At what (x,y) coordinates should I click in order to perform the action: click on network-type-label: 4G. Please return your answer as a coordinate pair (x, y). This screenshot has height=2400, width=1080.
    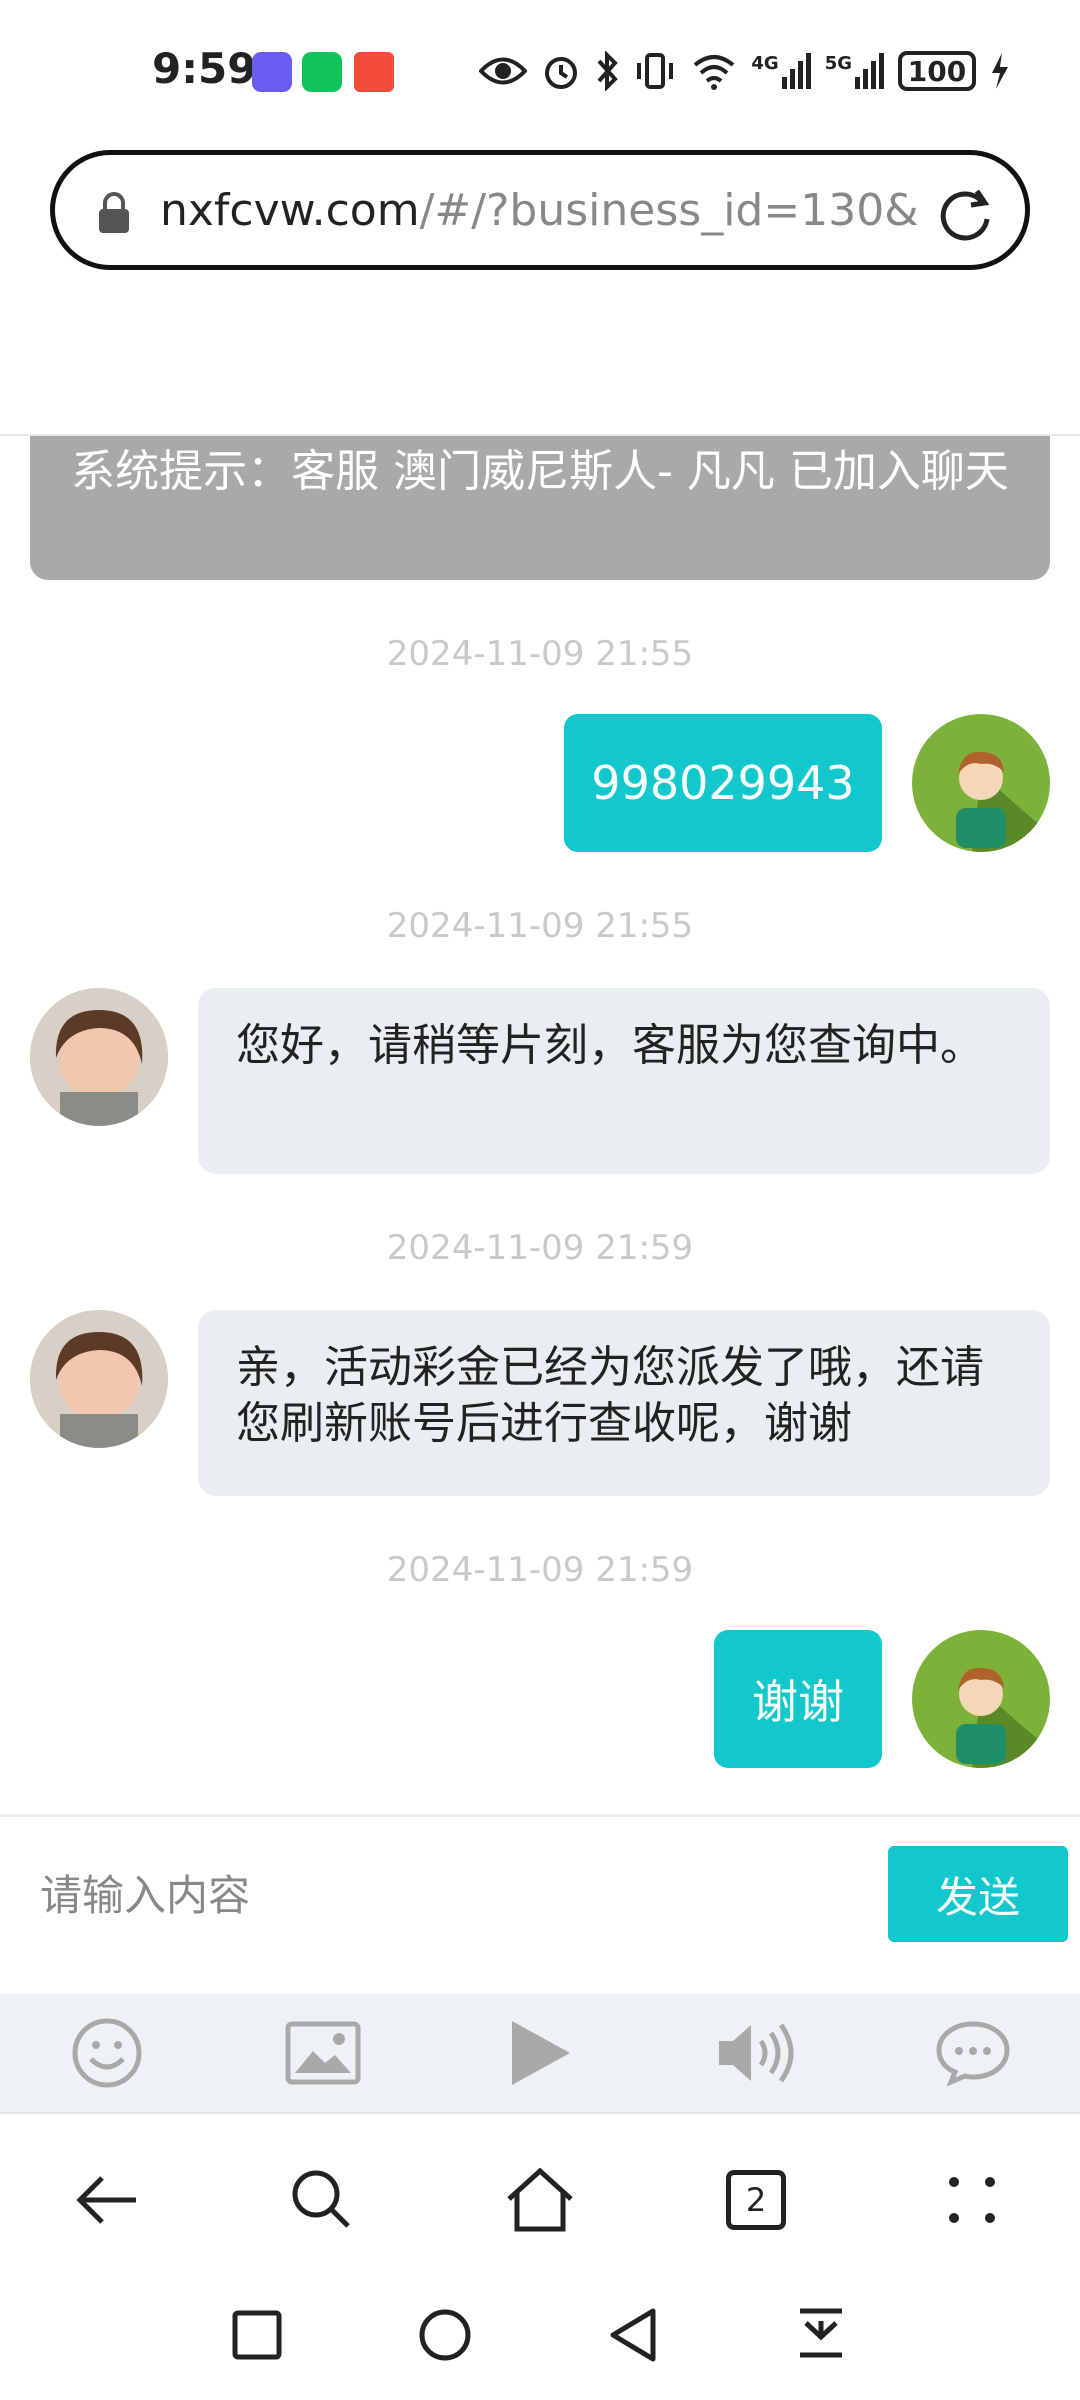
    Looking at the image, I should click on (765, 63).